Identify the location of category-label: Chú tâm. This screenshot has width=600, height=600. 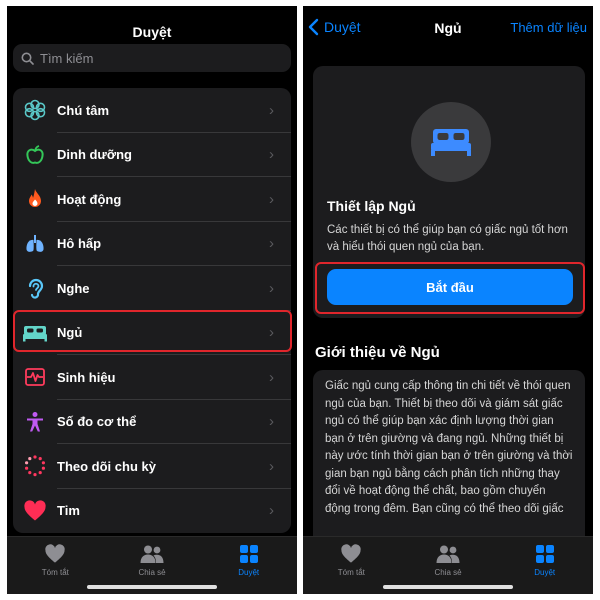
(83, 110).